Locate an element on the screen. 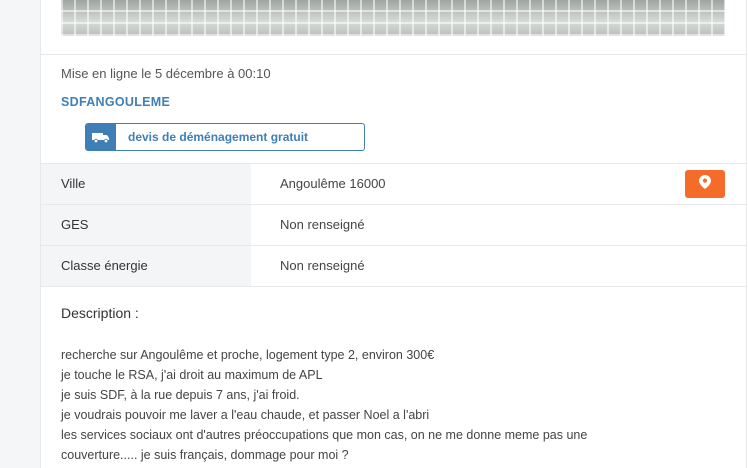 The width and height of the screenshot is (748, 468). seller-name-link: SDFANGOULEME is located at coordinates (115, 102).